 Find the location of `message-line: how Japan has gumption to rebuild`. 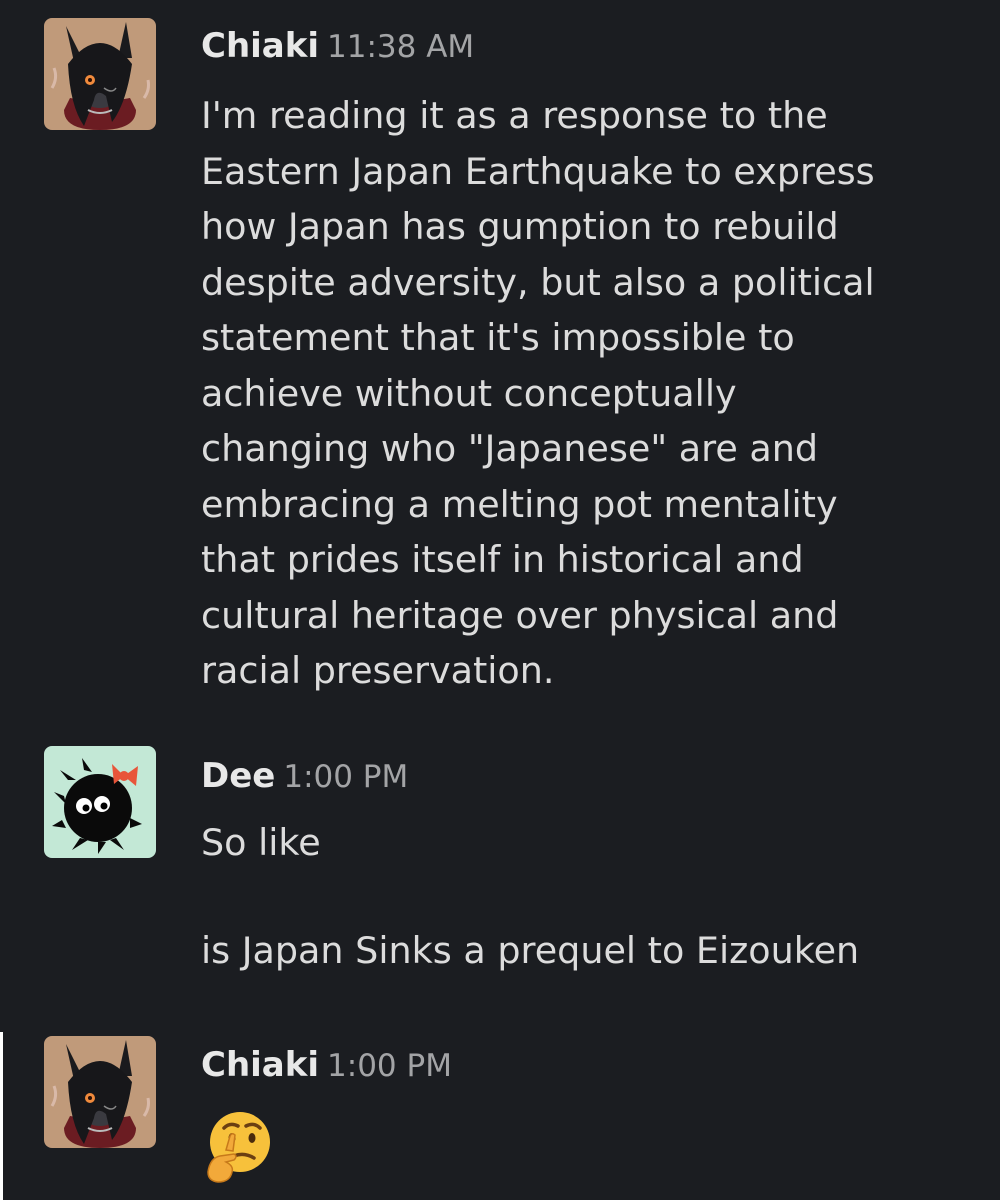

message-line: how Japan has gumption to rebuild is located at coordinates (520, 226).